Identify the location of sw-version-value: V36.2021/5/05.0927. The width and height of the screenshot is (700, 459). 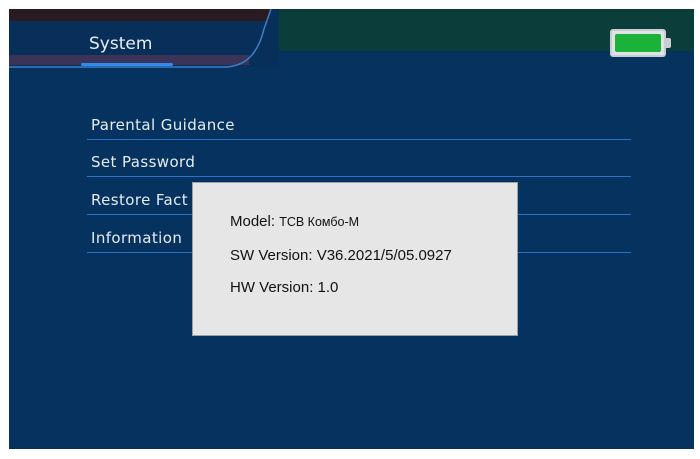
(384, 255).